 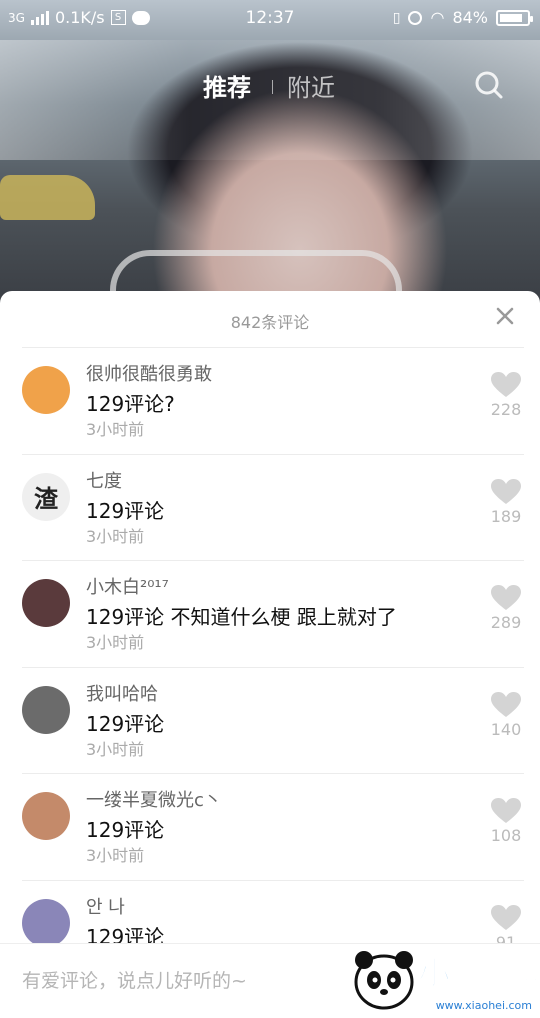 I want to click on avatar: 渣, so click(x=46, y=496).